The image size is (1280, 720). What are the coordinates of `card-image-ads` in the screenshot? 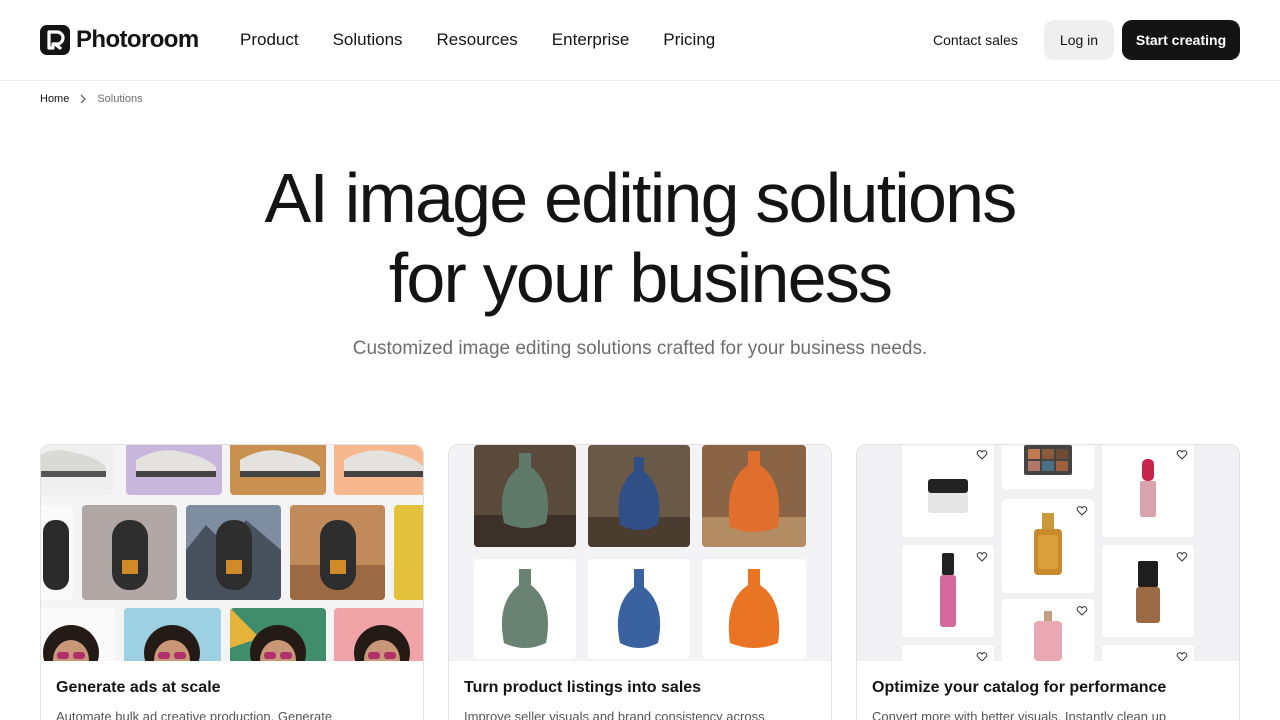 It's located at (232, 553).